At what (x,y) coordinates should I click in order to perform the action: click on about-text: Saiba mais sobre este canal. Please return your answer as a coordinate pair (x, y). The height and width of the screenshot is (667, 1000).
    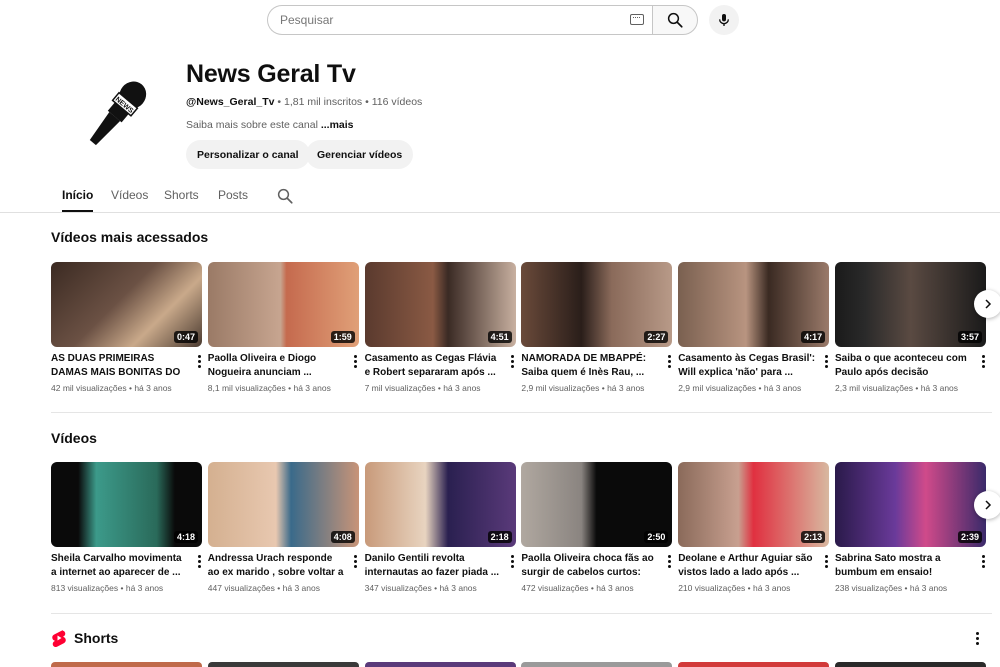
    Looking at the image, I should click on (252, 125).